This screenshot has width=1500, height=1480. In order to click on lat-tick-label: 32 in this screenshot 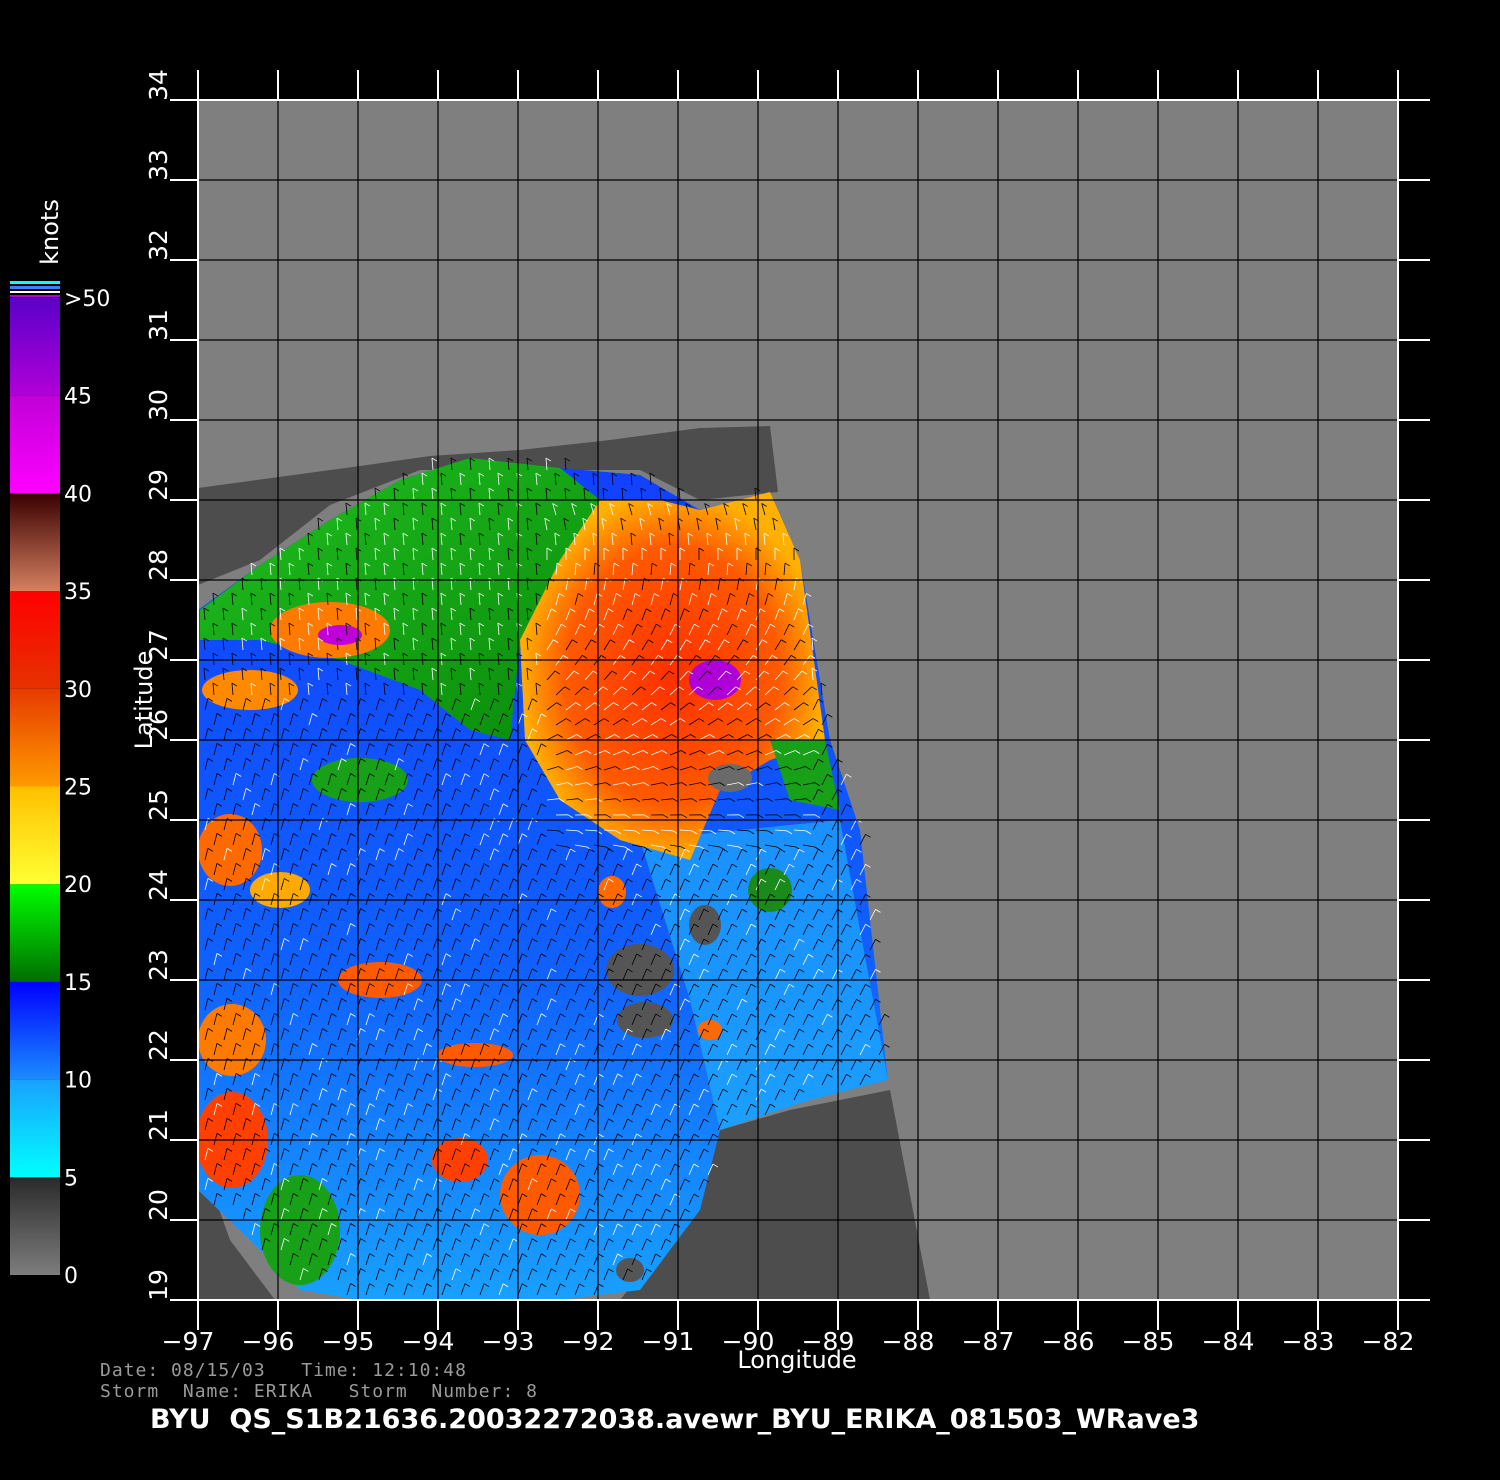, I will do `click(158, 245)`.